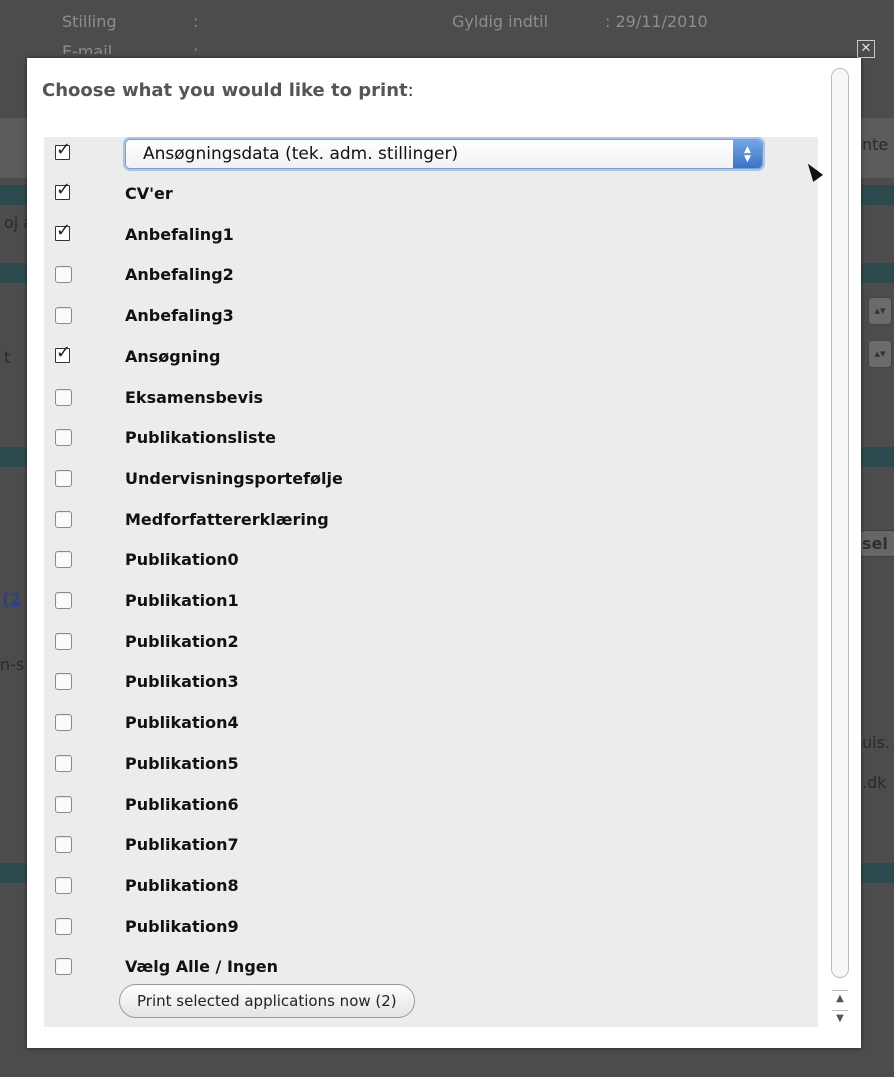 The image size is (894, 1077). Describe the element at coordinates (747, 154) in the screenshot. I see `select-arrows-icon: ▲ ▼` at that location.